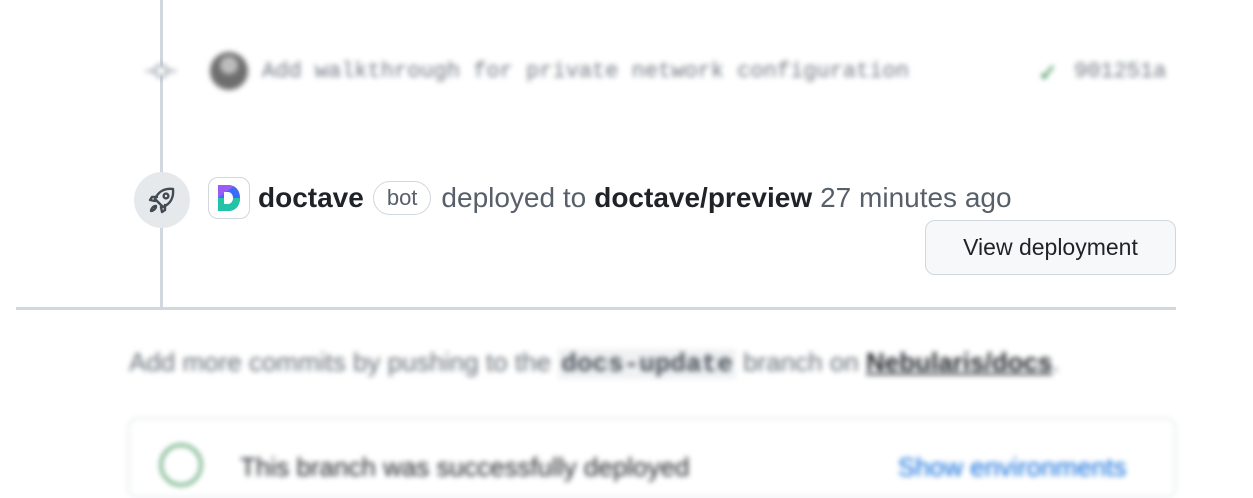 This screenshot has width=1253, height=498. What do you see at coordinates (915, 198) in the screenshot?
I see `deployment-timestamp: 27 minutes ago` at bounding box center [915, 198].